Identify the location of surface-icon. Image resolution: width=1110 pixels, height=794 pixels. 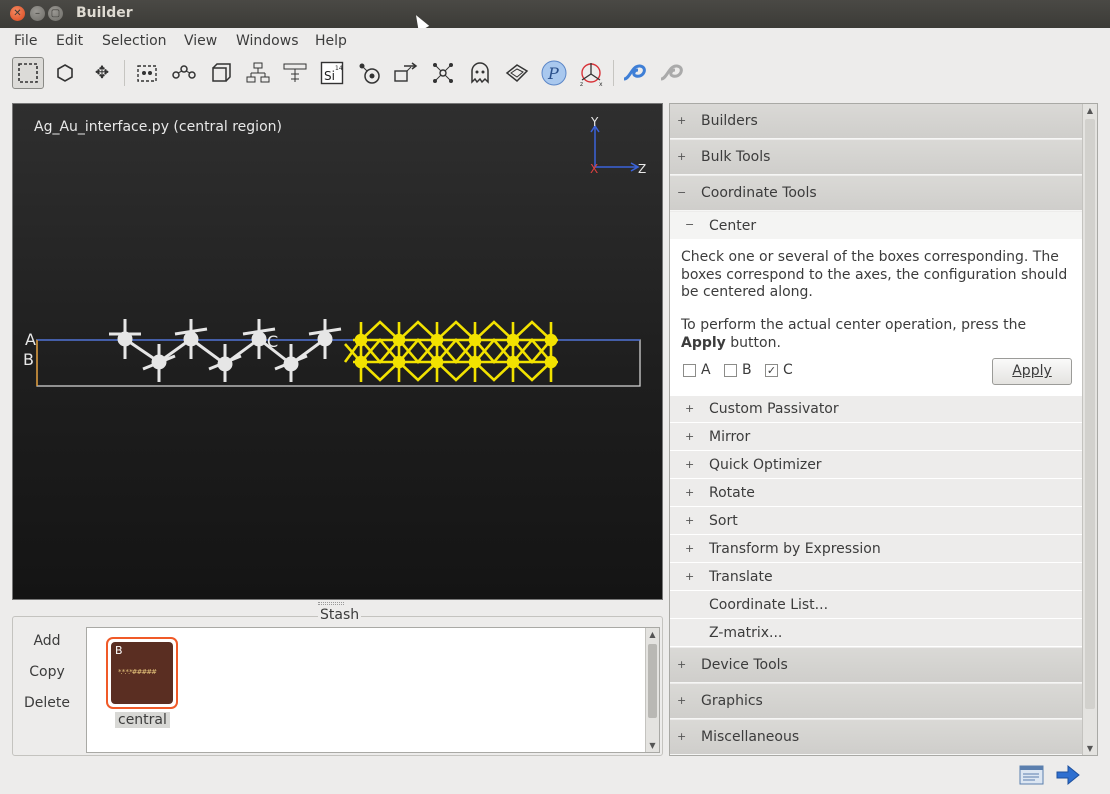
(517, 73).